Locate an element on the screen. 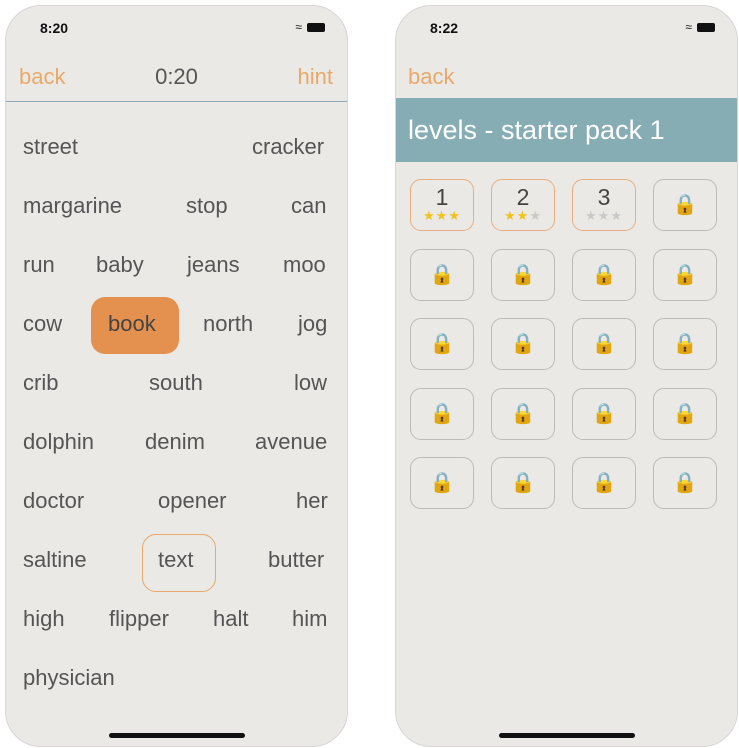  word-tile: run is located at coordinates (39, 265).